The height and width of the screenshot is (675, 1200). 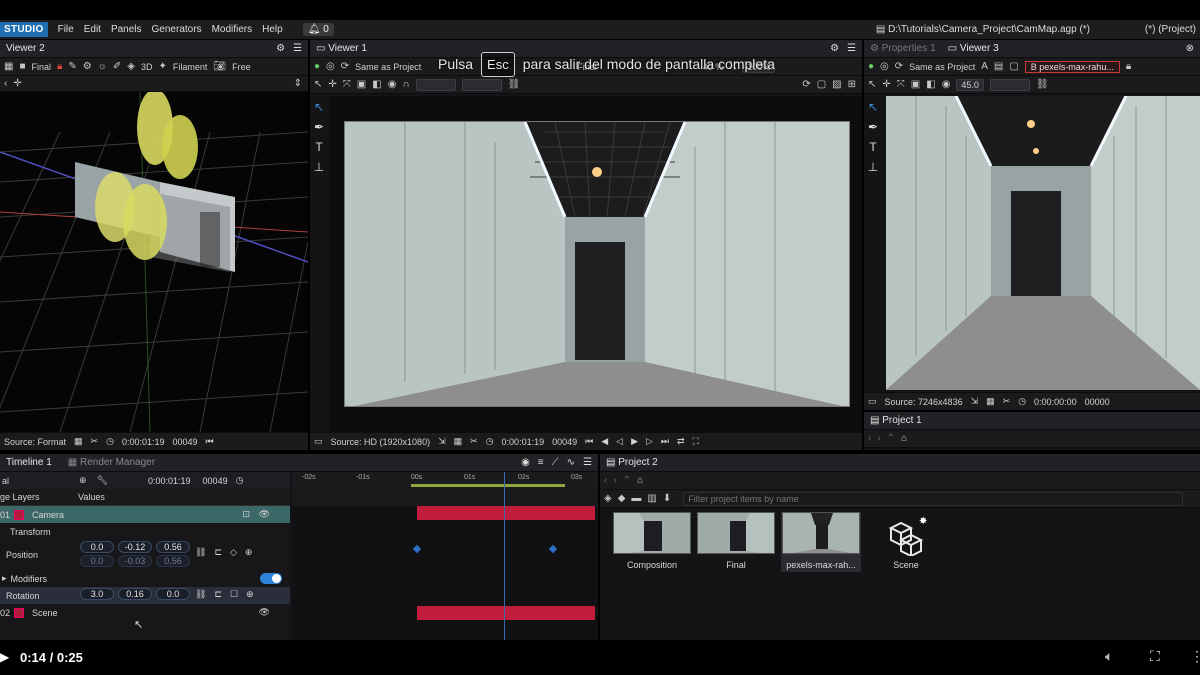 What do you see at coordinates (933, 498) in the screenshot?
I see `project-filter-input` at bounding box center [933, 498].